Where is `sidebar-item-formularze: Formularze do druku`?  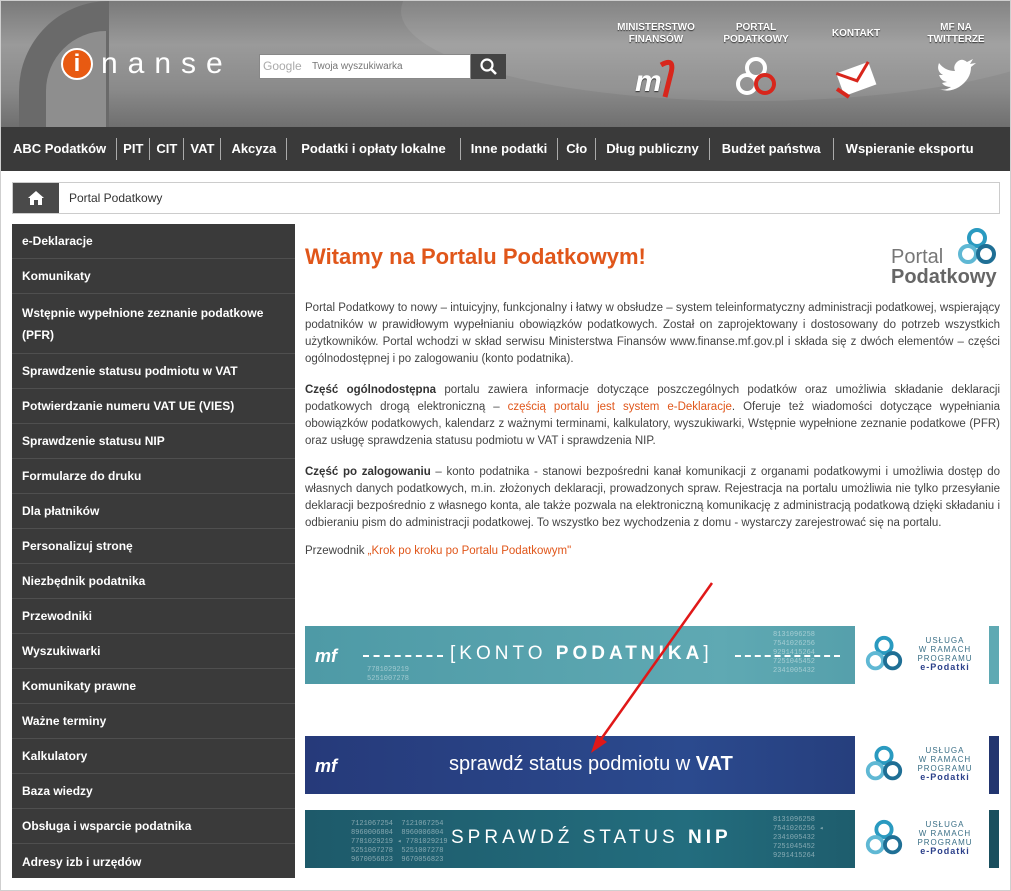 sidebar-item-formularze: Formularze do druku is located at coordinates (153, 476).